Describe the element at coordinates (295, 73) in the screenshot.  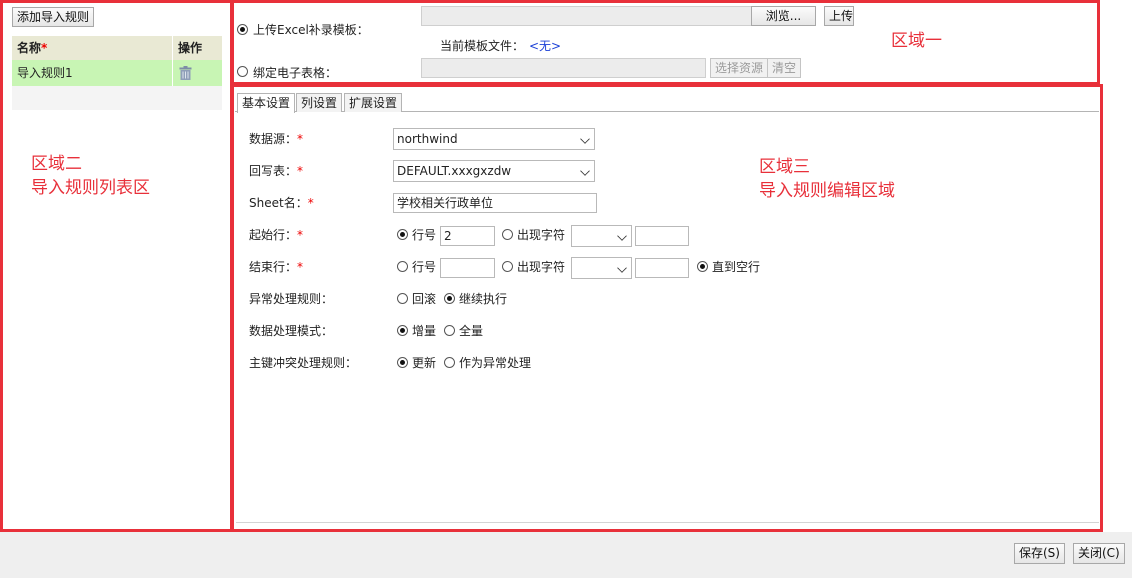
I see `bind-spreadsheet-label: 绑定电子表格：` at that location.